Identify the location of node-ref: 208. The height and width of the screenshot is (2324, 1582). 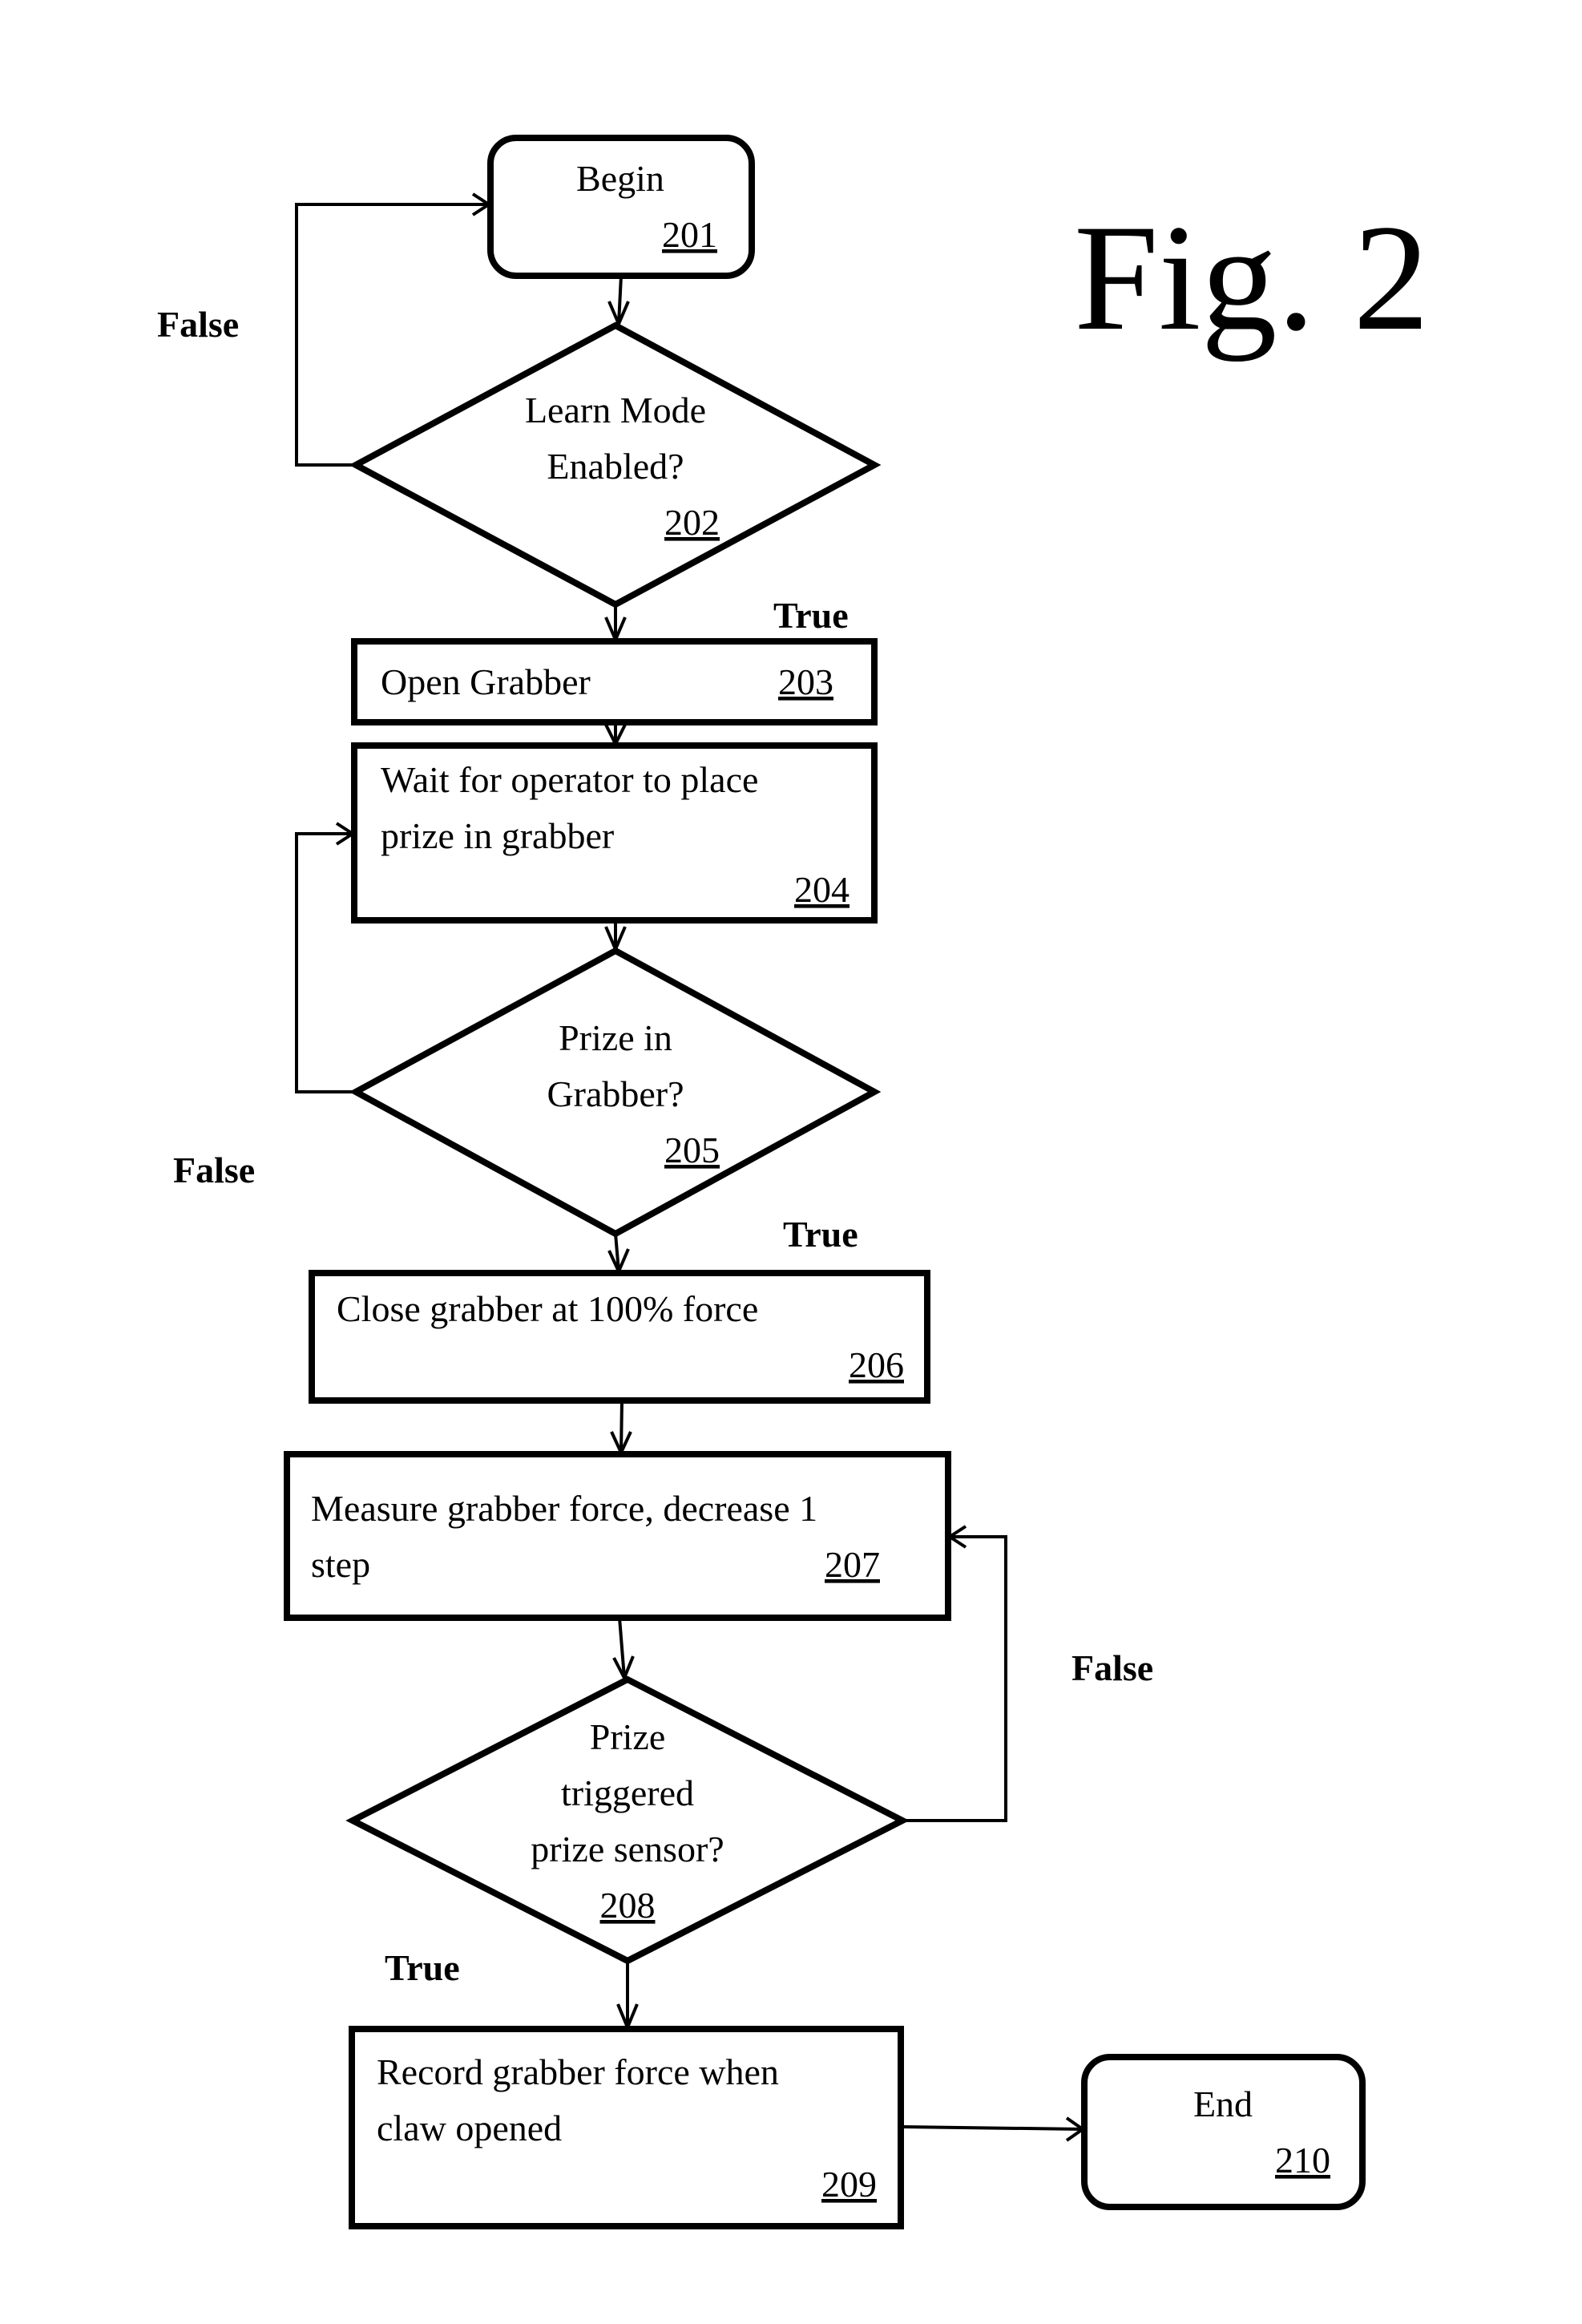
(628, 1905).